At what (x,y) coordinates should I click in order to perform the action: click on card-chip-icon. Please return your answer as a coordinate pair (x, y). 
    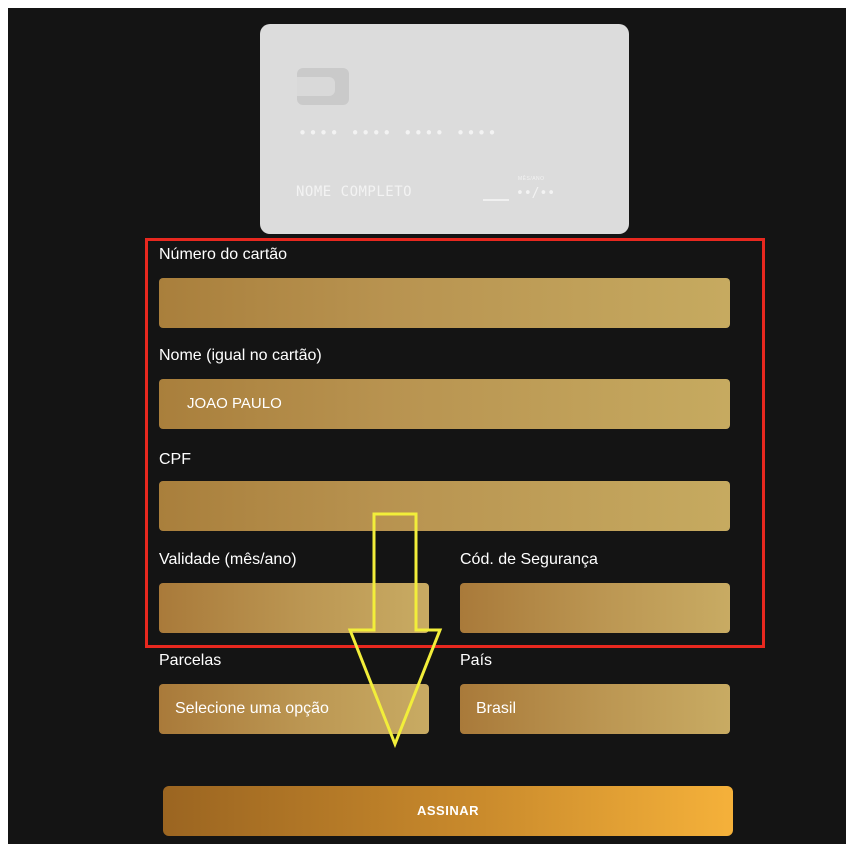
    Looking at the image, I should click on (323, 86).